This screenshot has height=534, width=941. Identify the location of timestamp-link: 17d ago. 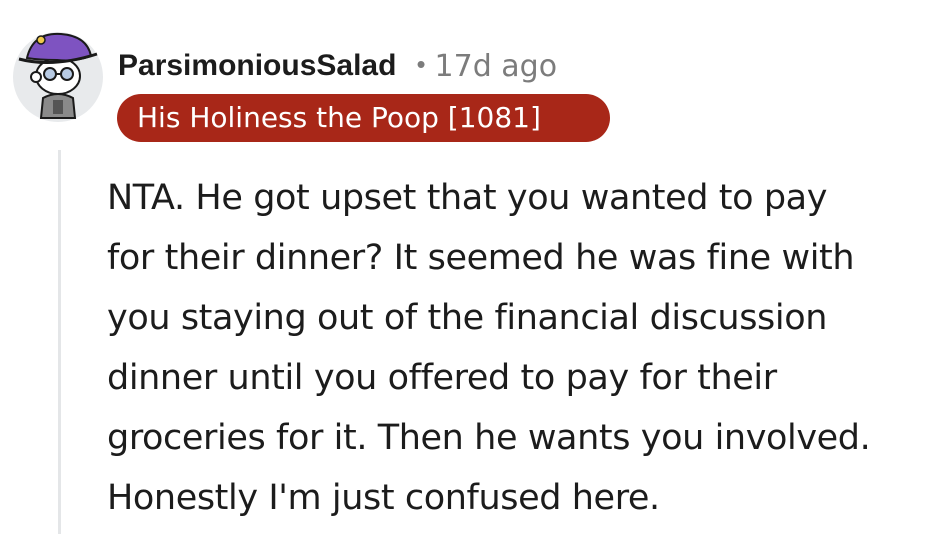
(496, 66).